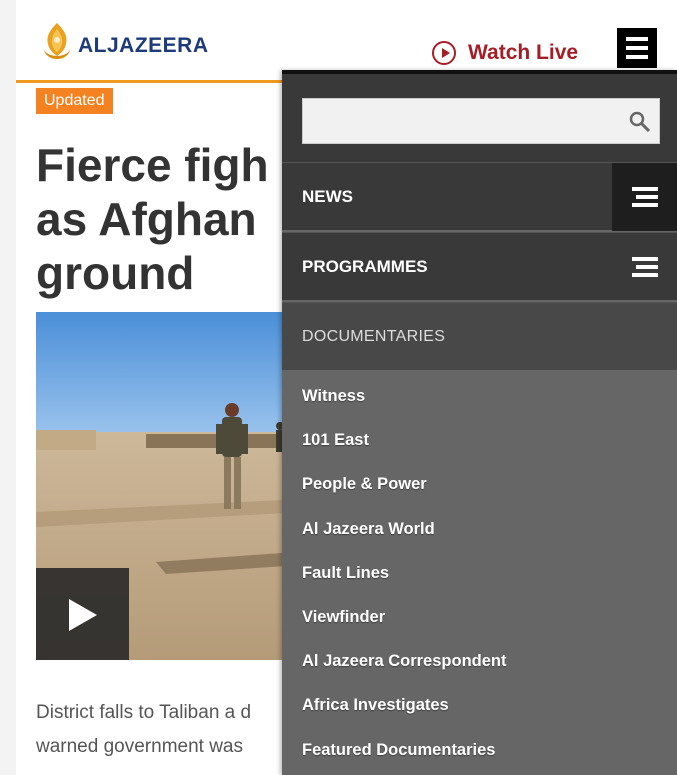 Image resolution: width=677 pixels, height=775 pixels. Describe the element at coordinates (479, 484) in the screenshot. I see `nav-subitem-people-power: People & Power` at that location.